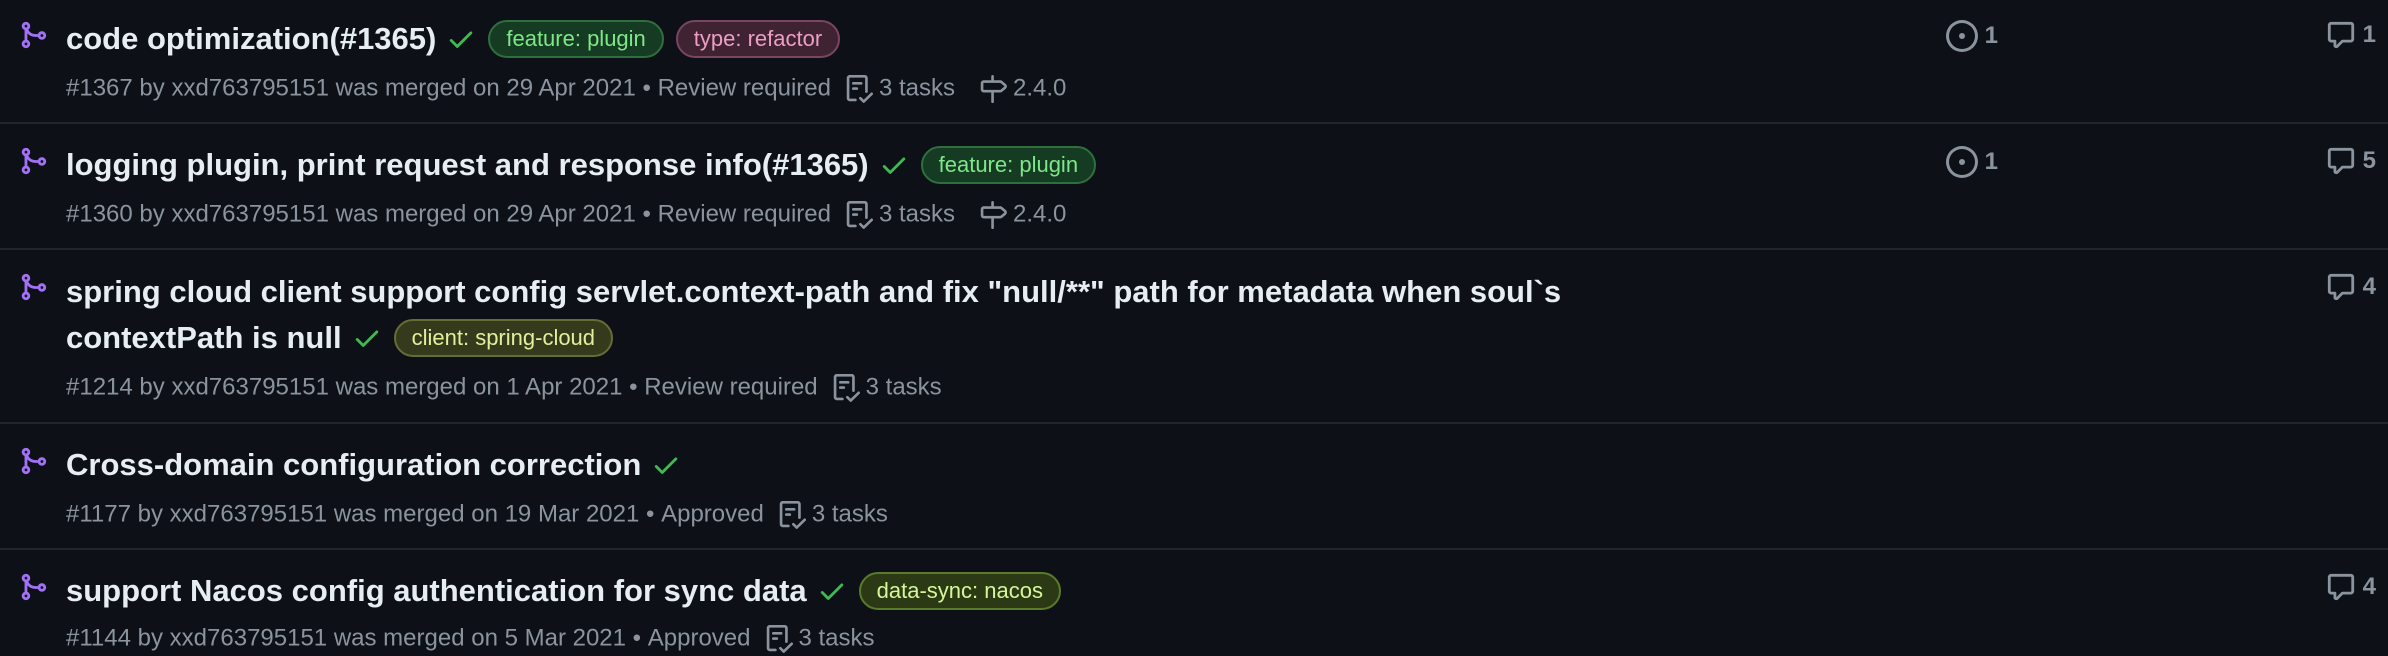 This screenshot has width=2388, height=656. What do you see at coordinates (98, 638) in the screenshot?
I see `pr-number: #1144` at bounding box center [98, 638].